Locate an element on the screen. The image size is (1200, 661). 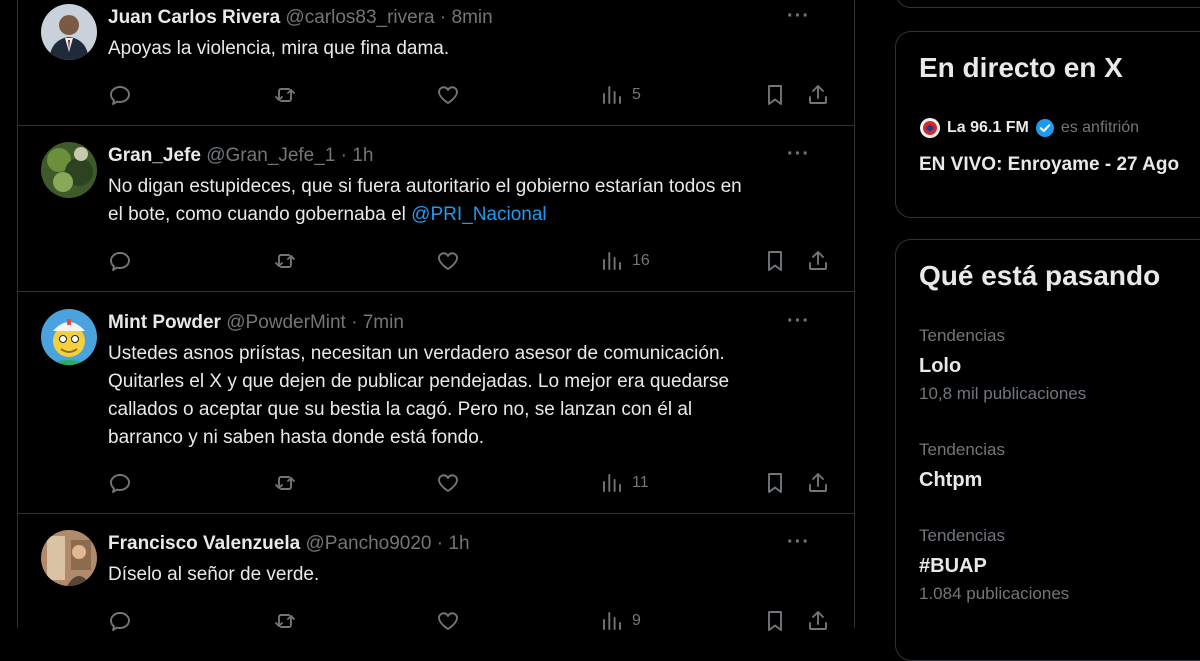
trends-card-title: Qué está pasando is located at coordinates (1040, 275).